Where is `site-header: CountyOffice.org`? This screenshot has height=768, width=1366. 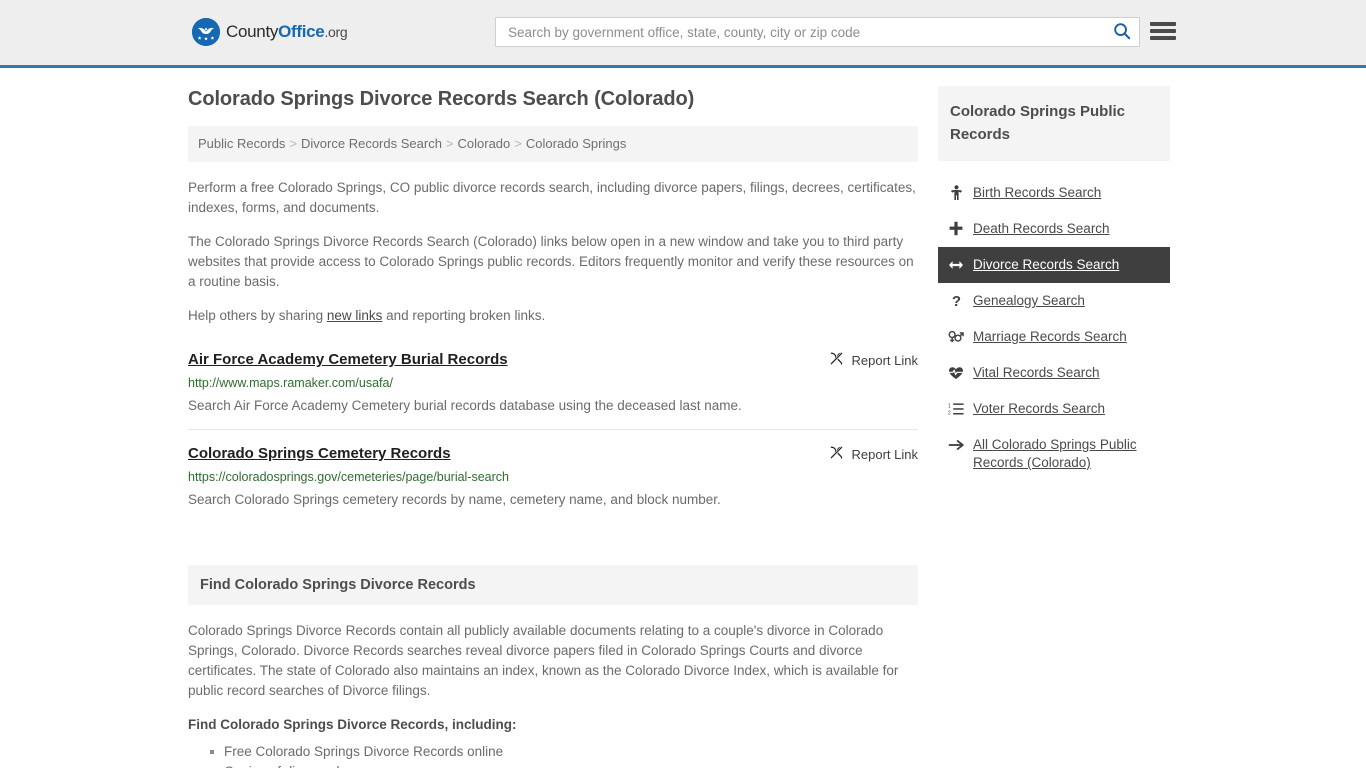 site-header: CountyOffice.org is located at coordinates (683, 34).